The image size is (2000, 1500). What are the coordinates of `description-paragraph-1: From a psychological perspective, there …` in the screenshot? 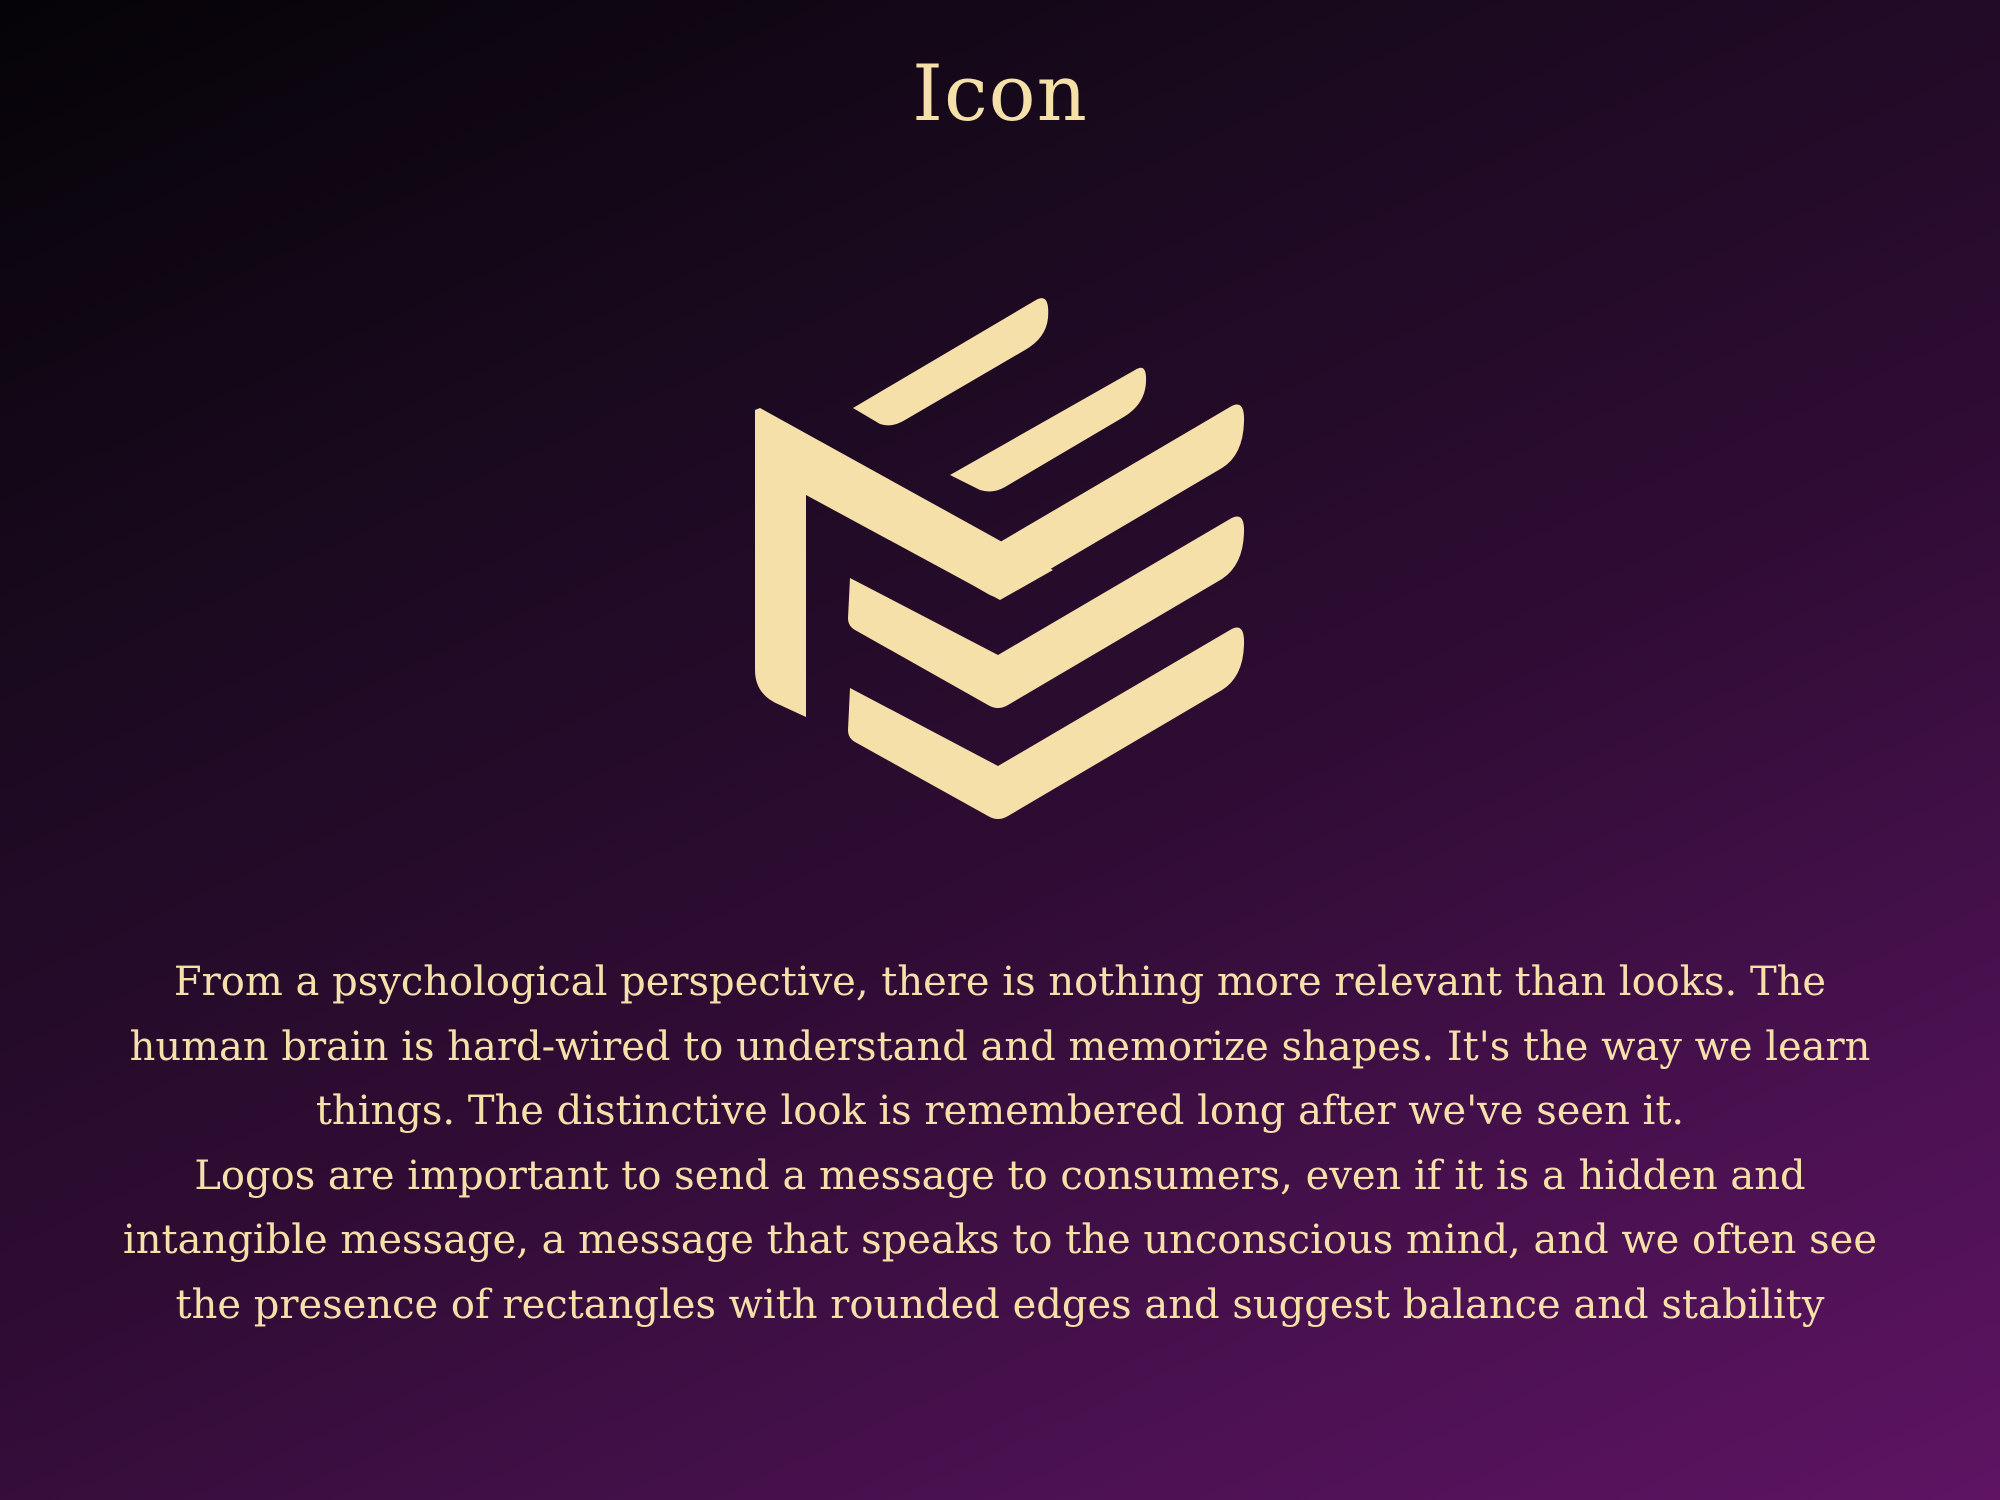 It's located at (1000, 1046).